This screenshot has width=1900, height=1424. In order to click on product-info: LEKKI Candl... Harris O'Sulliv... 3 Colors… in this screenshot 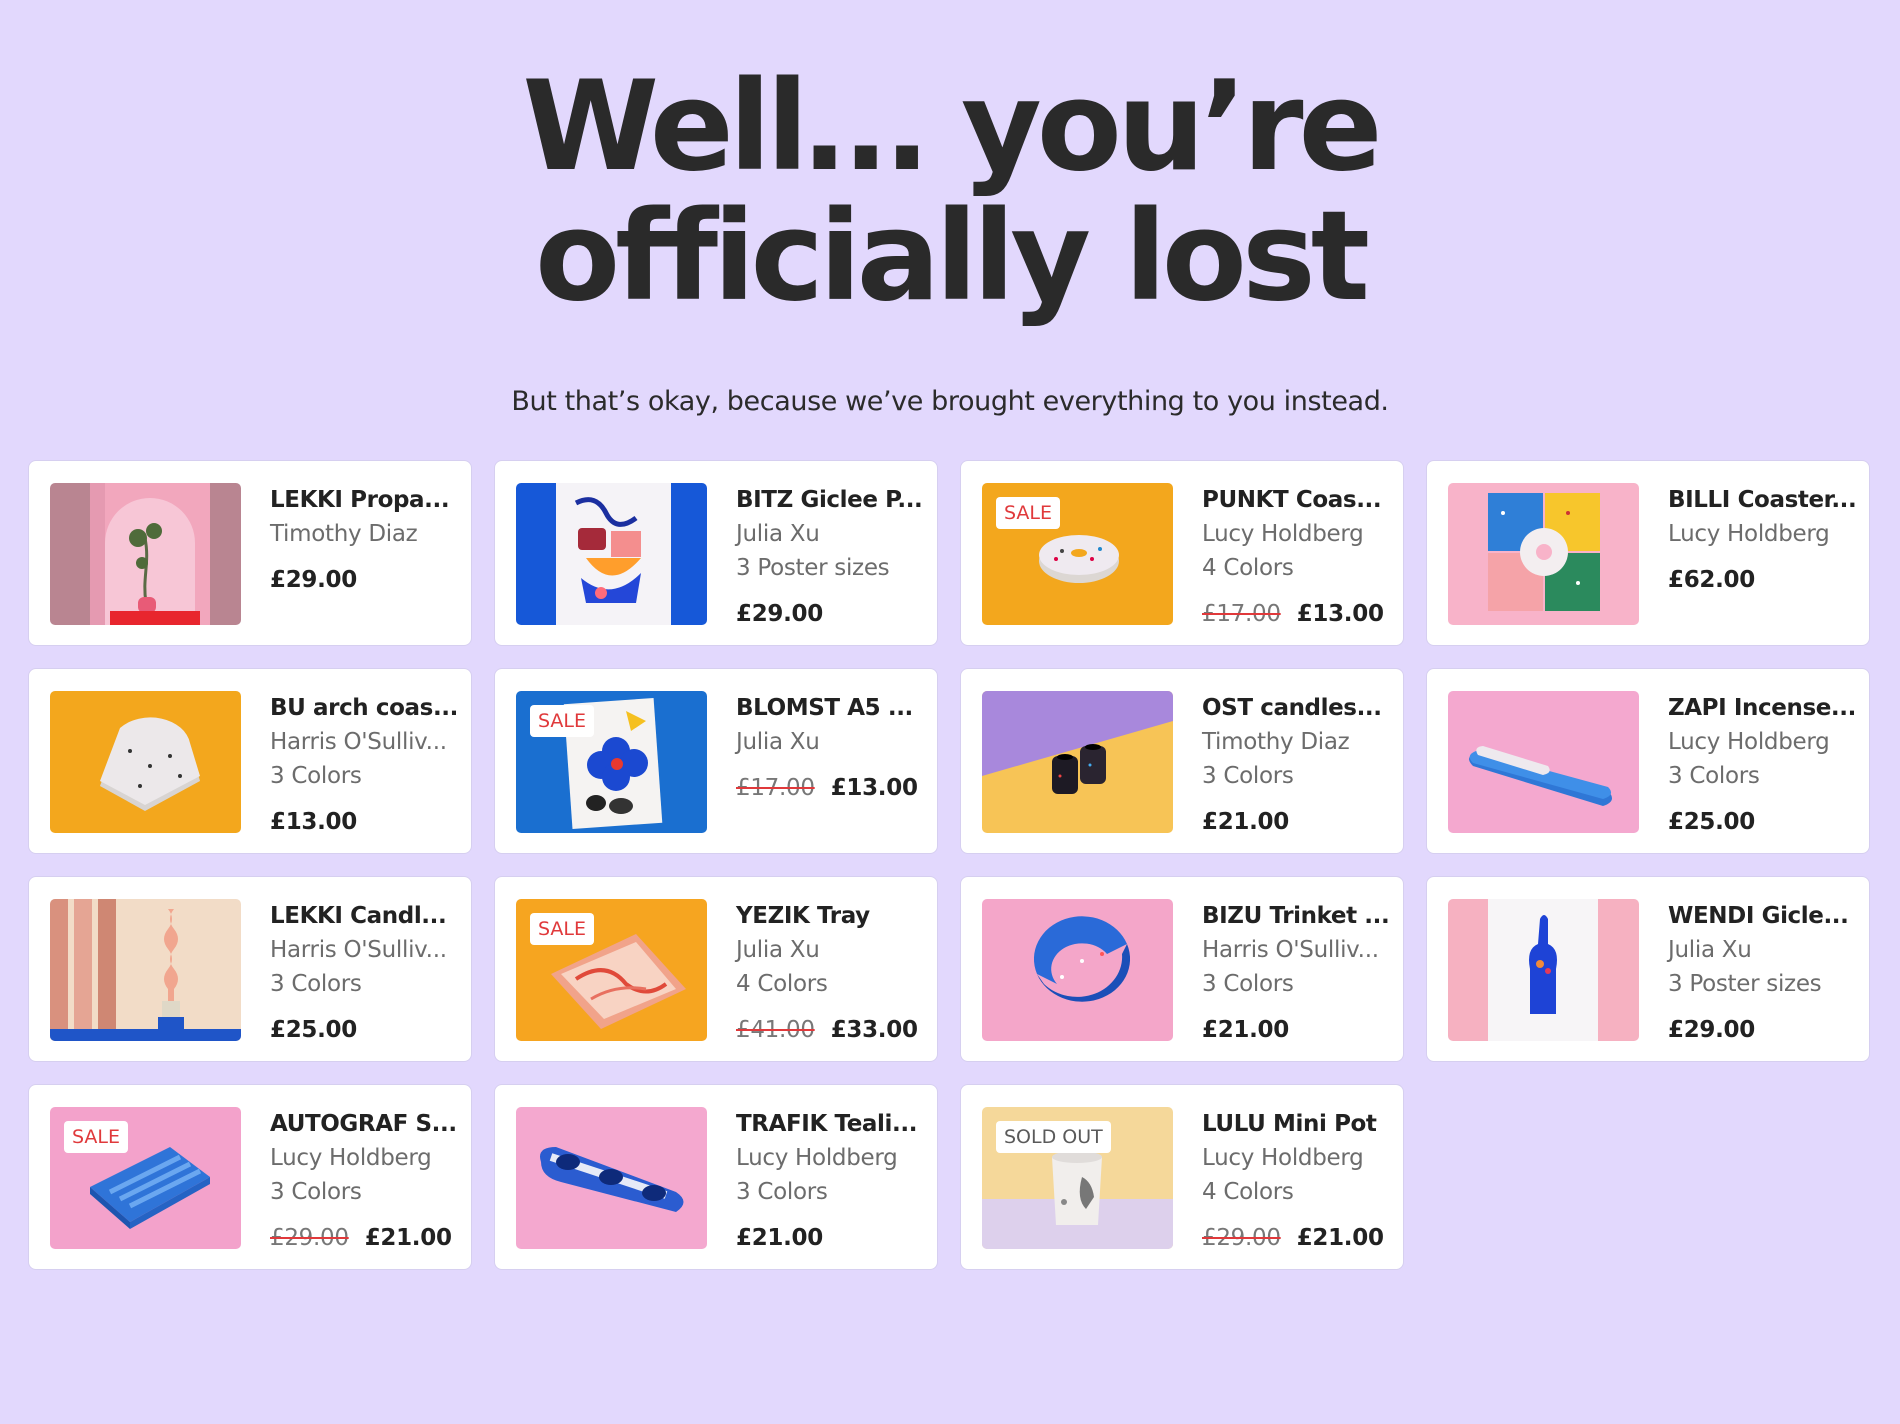, I will do `click(365, 973)`.